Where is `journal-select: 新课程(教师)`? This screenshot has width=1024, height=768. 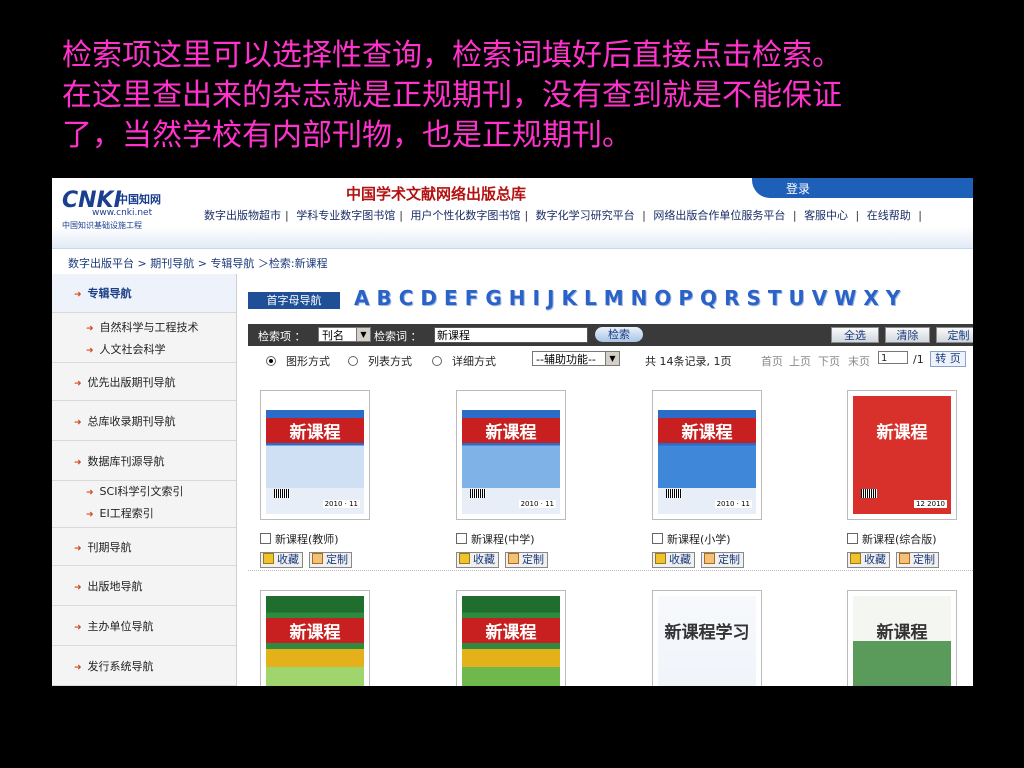
journal-select: 新课程(教师) is located at coordinates (299, 539).